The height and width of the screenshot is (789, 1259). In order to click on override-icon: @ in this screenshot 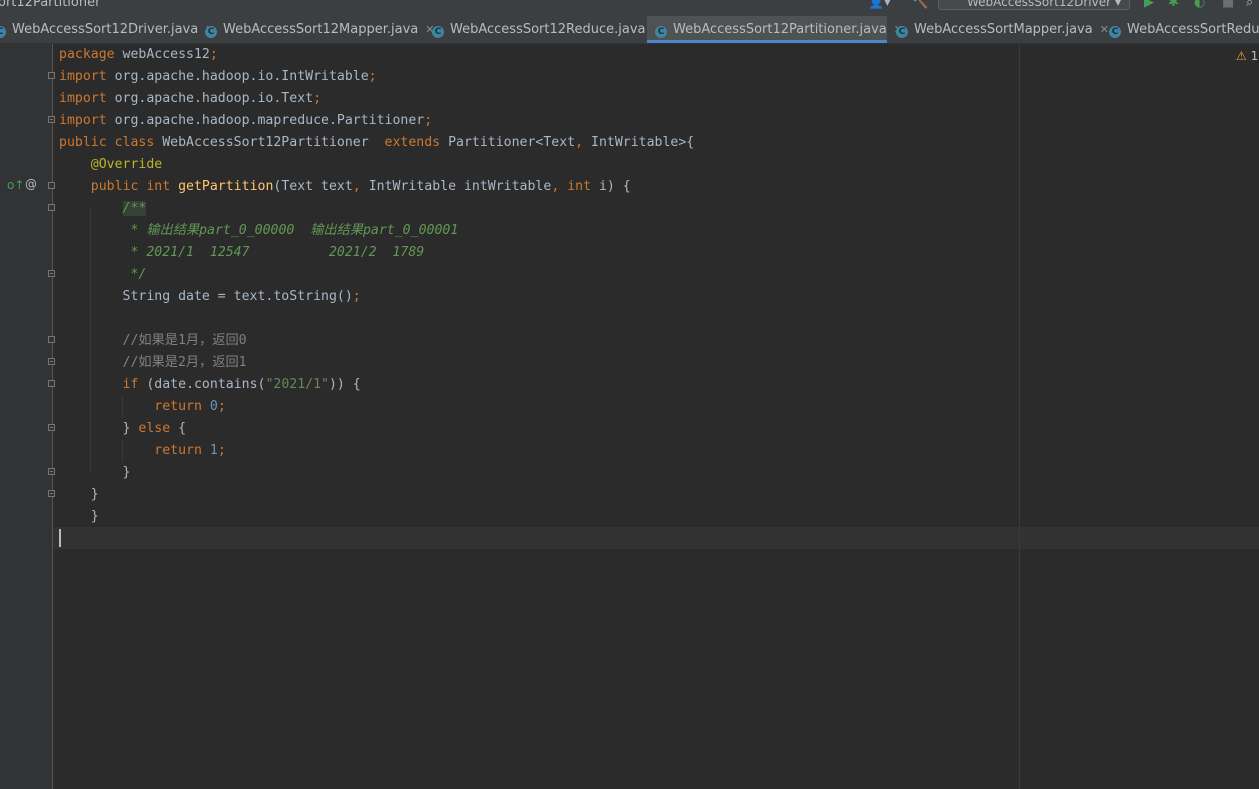, I will do `click(31, 184)`.